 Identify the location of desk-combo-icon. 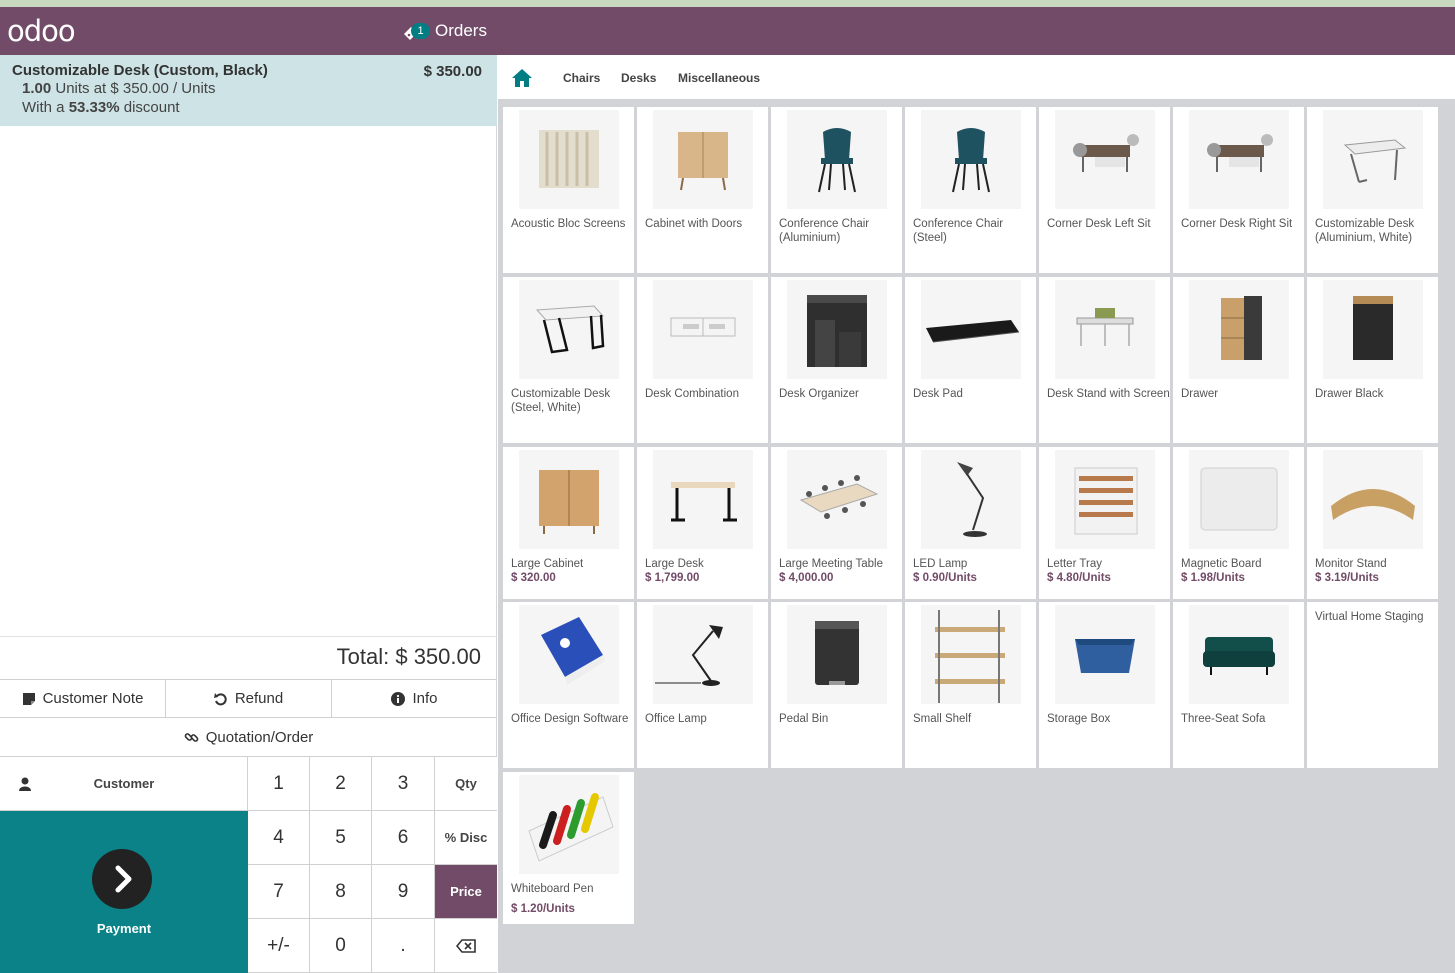
(703, 327).